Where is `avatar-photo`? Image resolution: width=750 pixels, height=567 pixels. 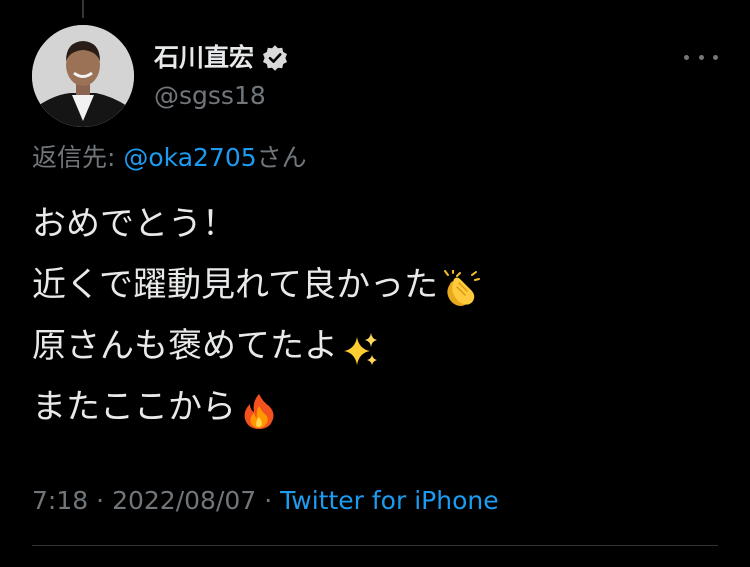
avatar-photo is located at coordinates (83, 76).